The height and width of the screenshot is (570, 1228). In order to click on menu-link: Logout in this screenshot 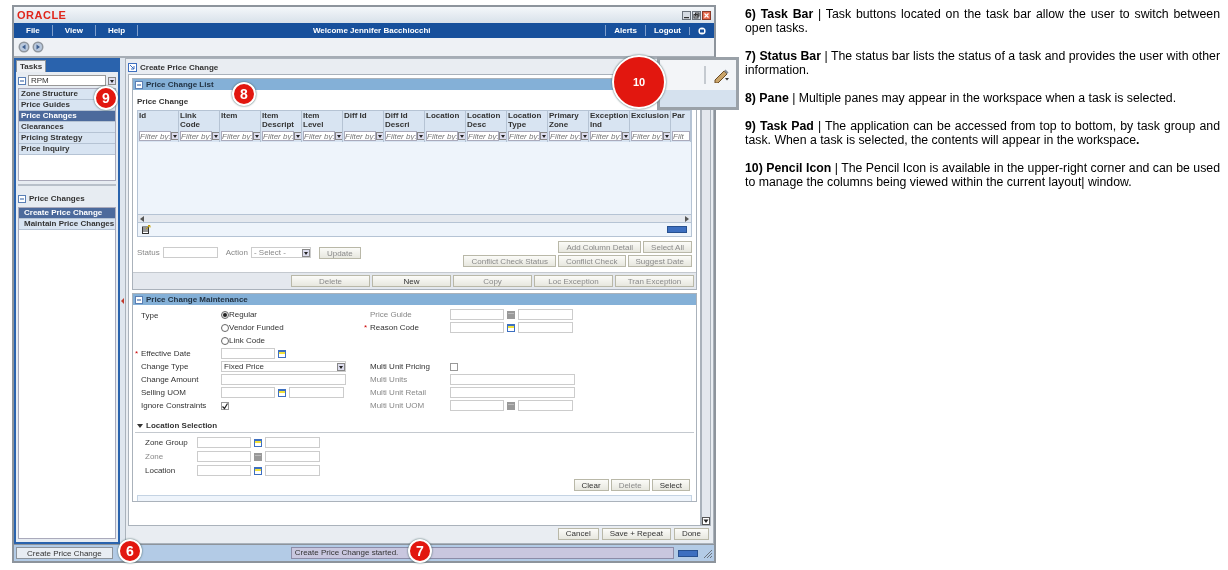, I will do `click(666, 30)`.